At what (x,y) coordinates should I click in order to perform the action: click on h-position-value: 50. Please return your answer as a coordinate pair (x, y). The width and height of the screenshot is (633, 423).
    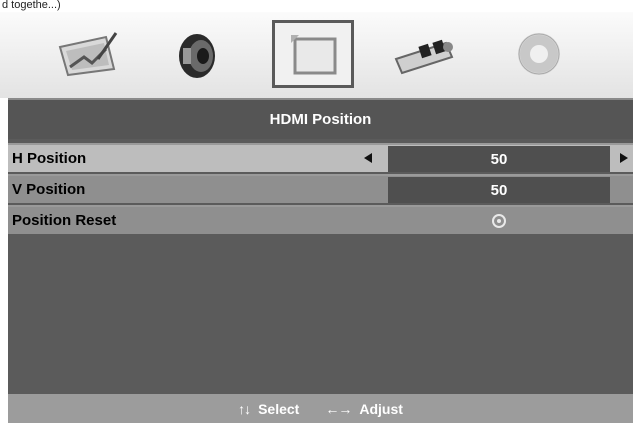
    Looking at the image, I should click on (499, 159).